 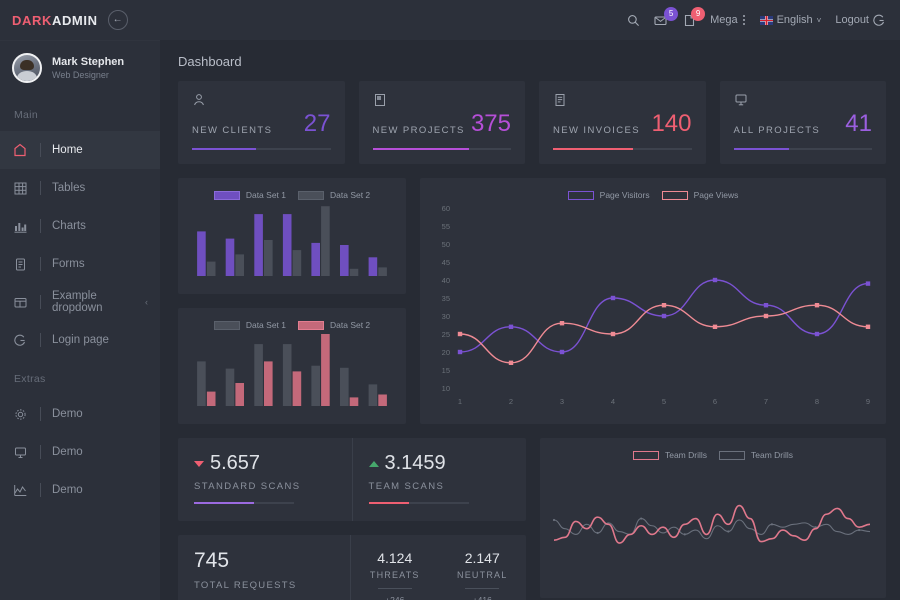 I want to click on col-label: THREATS, so click(x=394, y=575).